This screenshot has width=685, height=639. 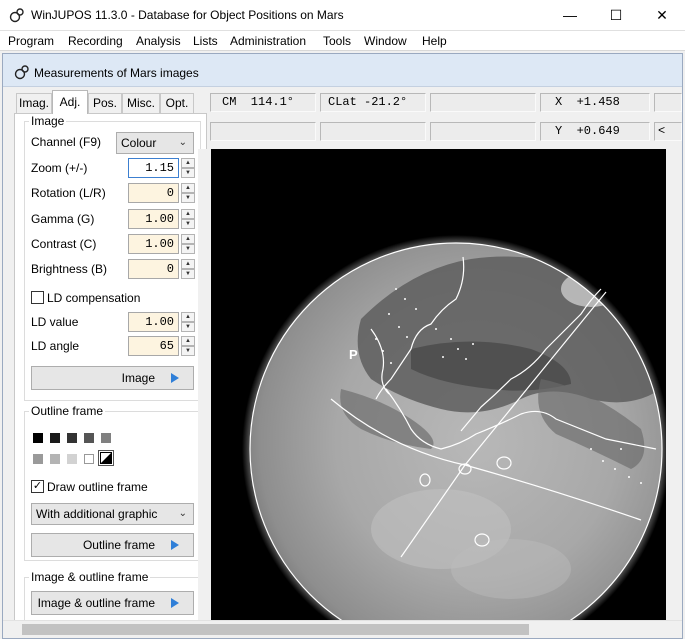 What do you see at coordinates (595, 102) in the screenshot?
I see `x-readout: X +1.458` at bounding box center [595, 102].